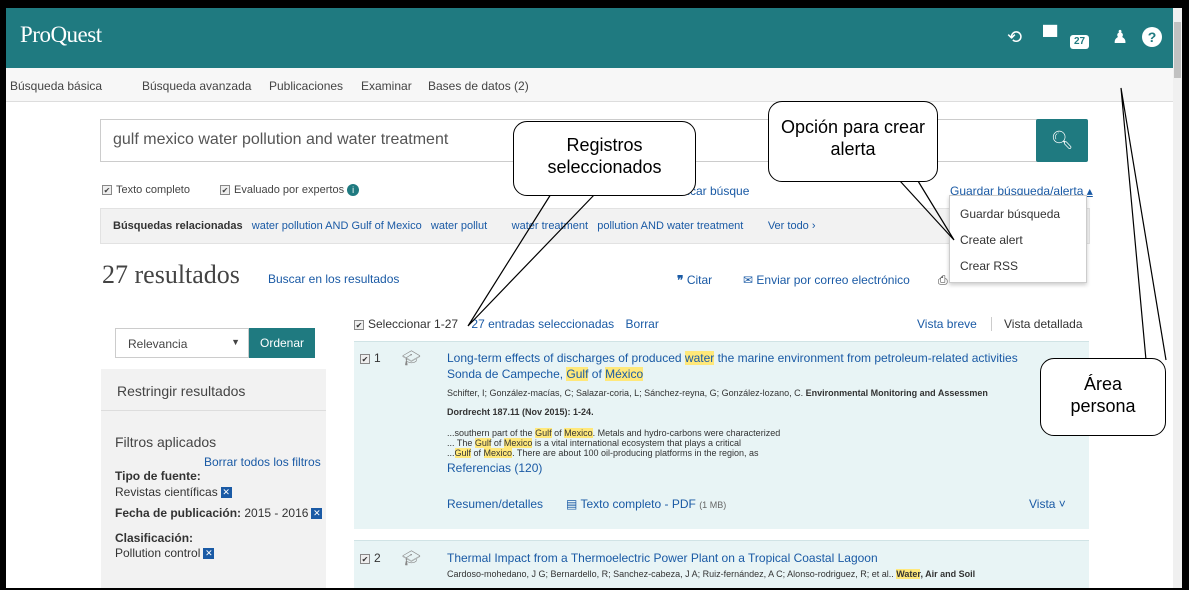  What do you see at coordinates (853, 141) in the screenshot?
I see `callout-create-alert: Opción para crear alerta` at bounding box center [853, 141].